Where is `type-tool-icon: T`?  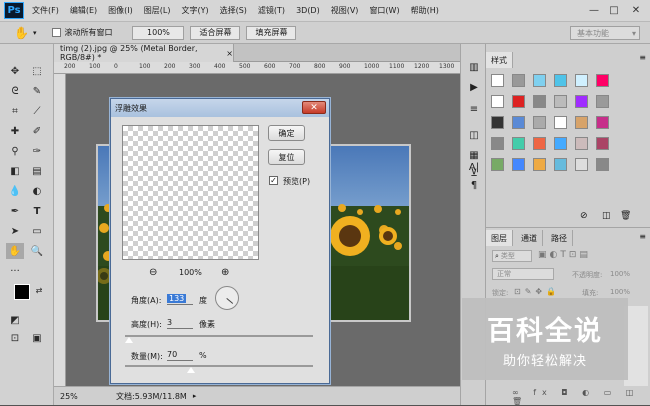 type-tool-icon: T is located at coordinates (37, 211).